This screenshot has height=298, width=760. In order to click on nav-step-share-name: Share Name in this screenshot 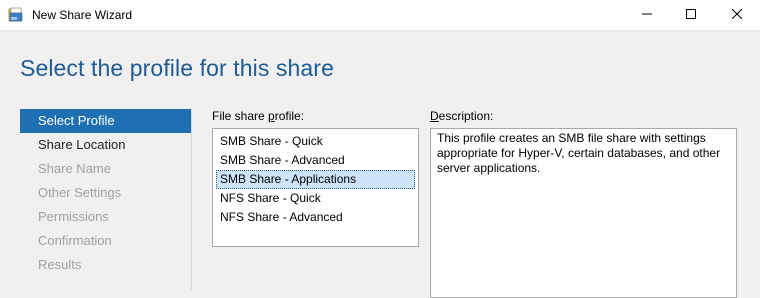, I will do `click(74, 168)`.